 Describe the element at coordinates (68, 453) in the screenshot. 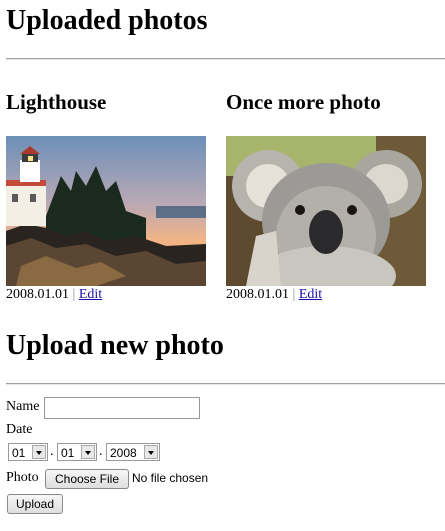

I see `month-value: 01` at that location.